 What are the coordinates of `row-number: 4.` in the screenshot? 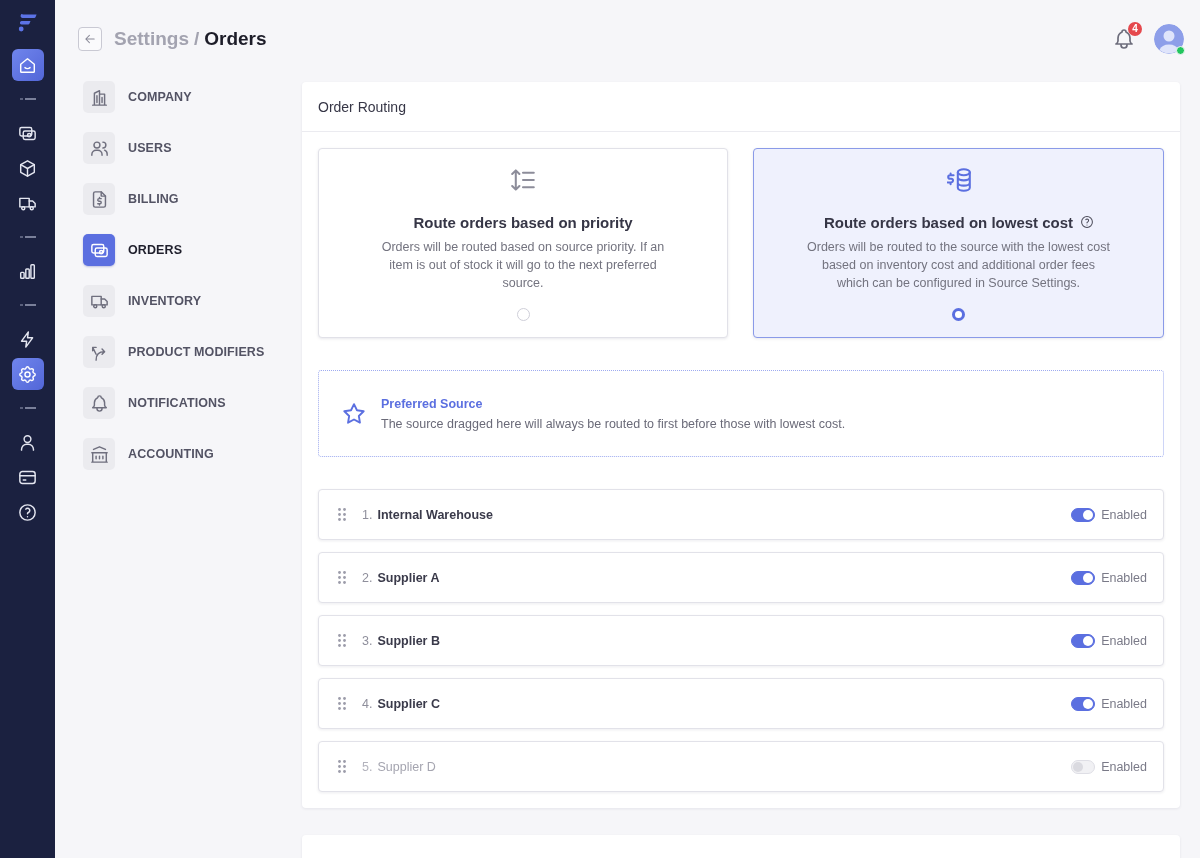 It's located at (367, 703).